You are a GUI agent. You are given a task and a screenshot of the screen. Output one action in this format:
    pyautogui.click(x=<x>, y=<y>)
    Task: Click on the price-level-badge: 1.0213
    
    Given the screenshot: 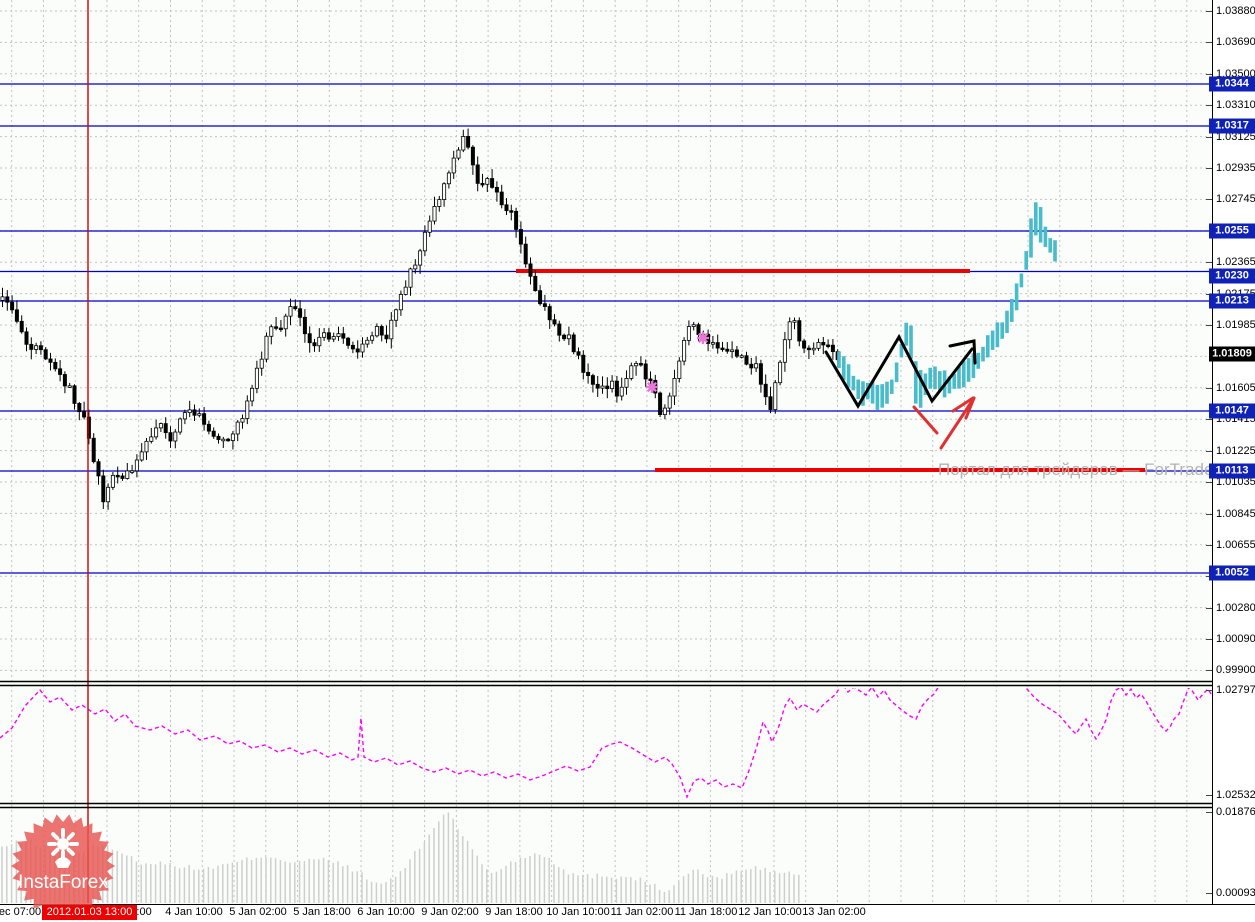 What is the action you would take?
    pyautogui.click(x=1232, y=301)
    